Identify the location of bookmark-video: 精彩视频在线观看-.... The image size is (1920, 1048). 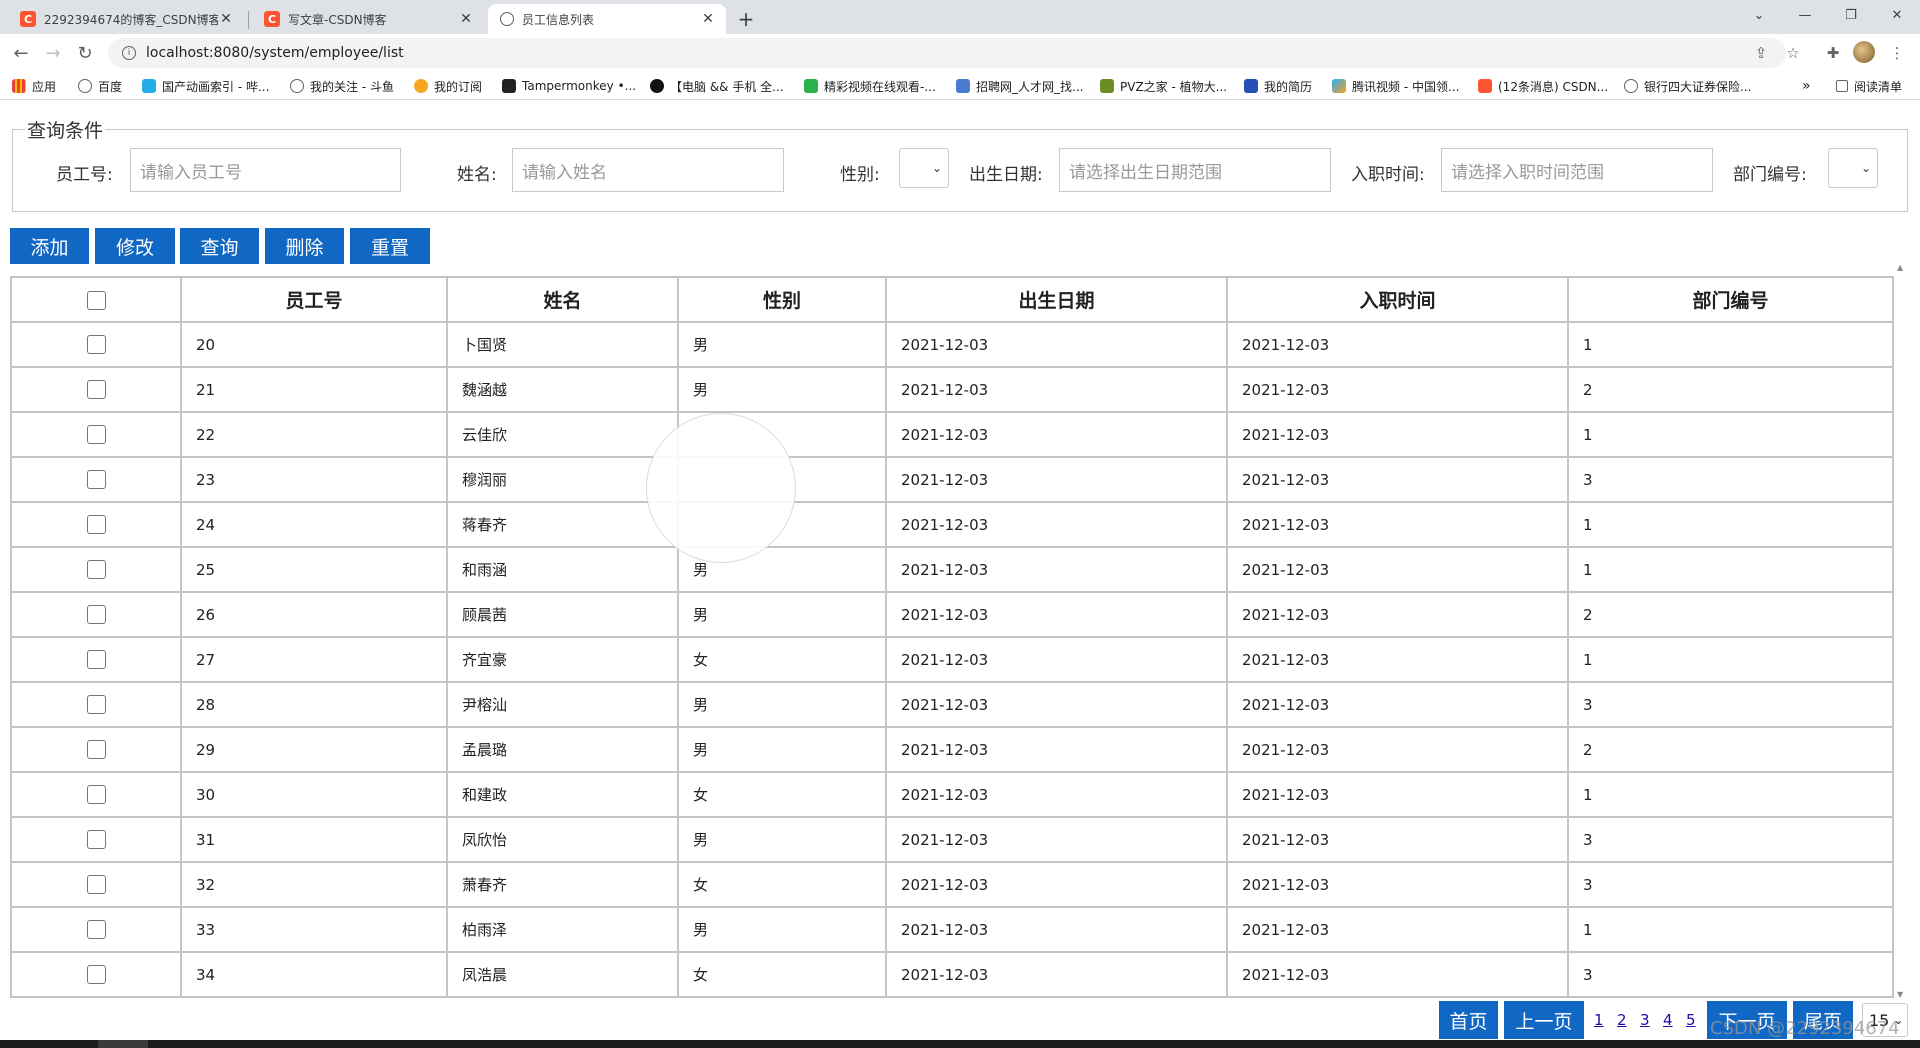
(870, 86).